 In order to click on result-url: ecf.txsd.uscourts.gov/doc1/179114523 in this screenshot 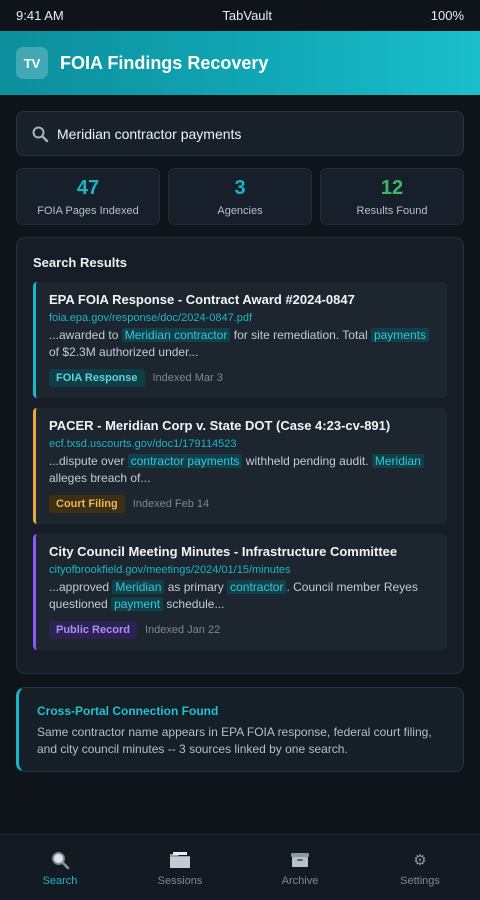, I will do `click(242, 444)`.